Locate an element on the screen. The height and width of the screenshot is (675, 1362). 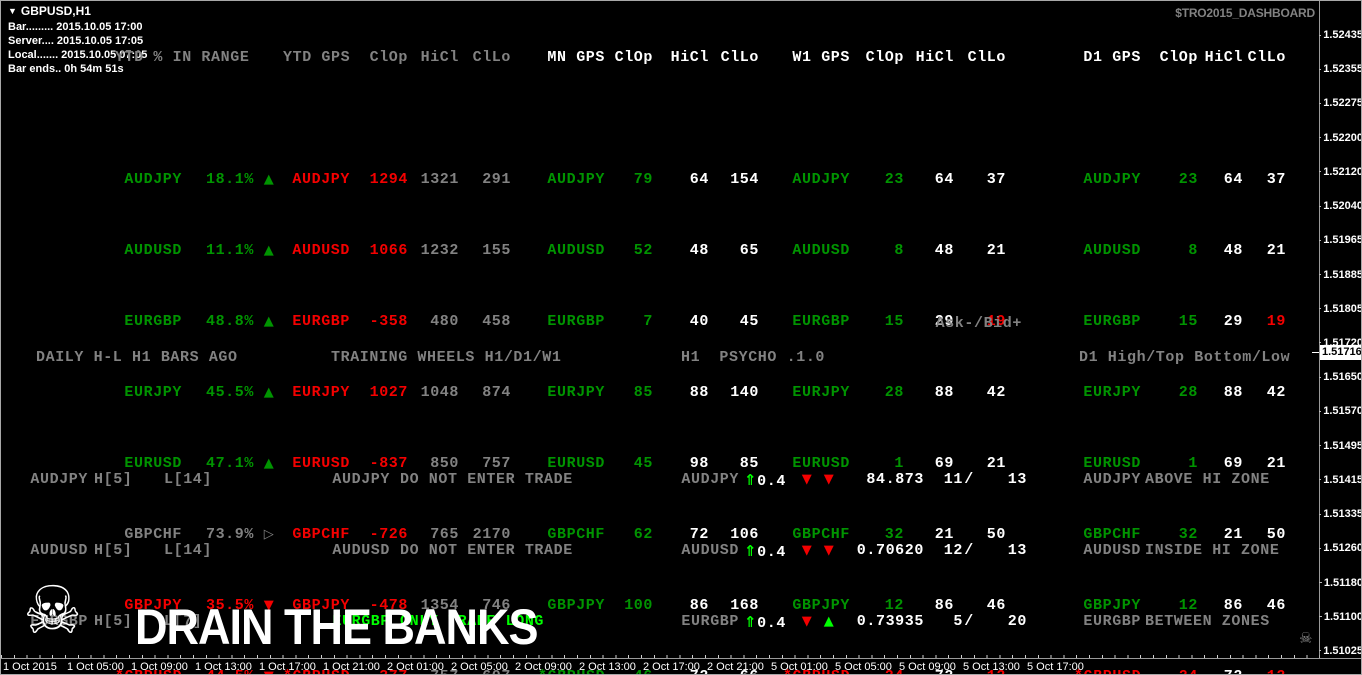
clop-cell: 8 is located at coordinates (1193, 250).